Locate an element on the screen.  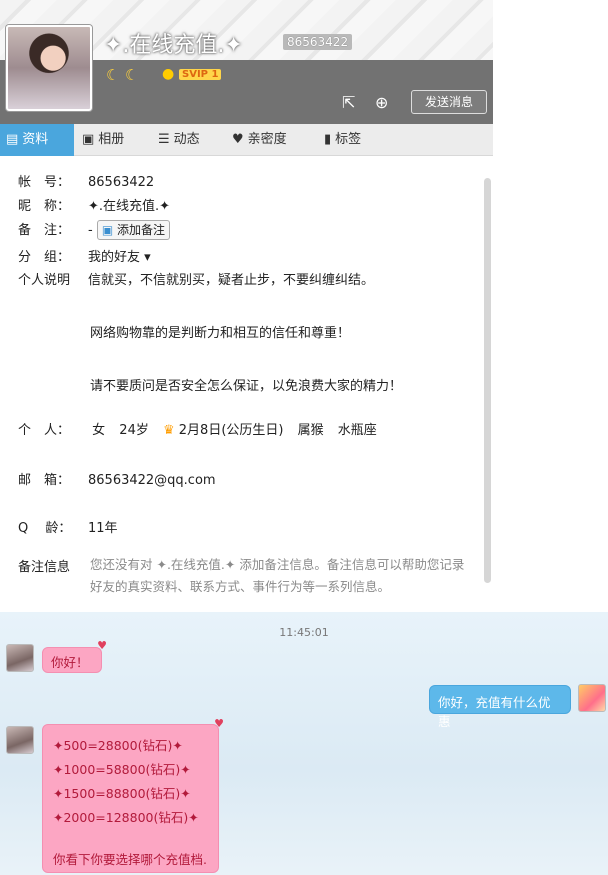
chat-bubble-friend: 你好！ ♥ is located at coordinates (74, 656).